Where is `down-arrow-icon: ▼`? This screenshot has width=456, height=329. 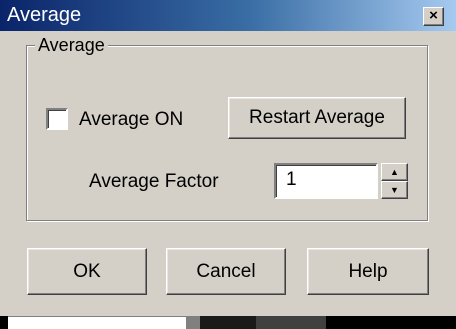 down-arrow-icon: ▼ is located at coordinates (394, 190).